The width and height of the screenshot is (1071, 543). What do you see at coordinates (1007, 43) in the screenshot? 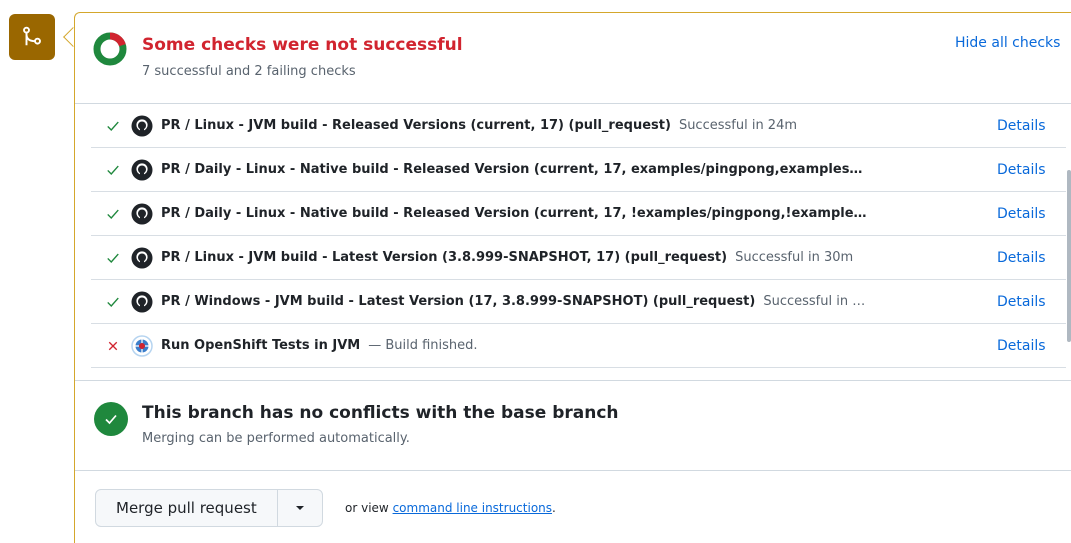
I see `hide-all-checks-link: Hide all checks` at bounding box center [1007, 43].